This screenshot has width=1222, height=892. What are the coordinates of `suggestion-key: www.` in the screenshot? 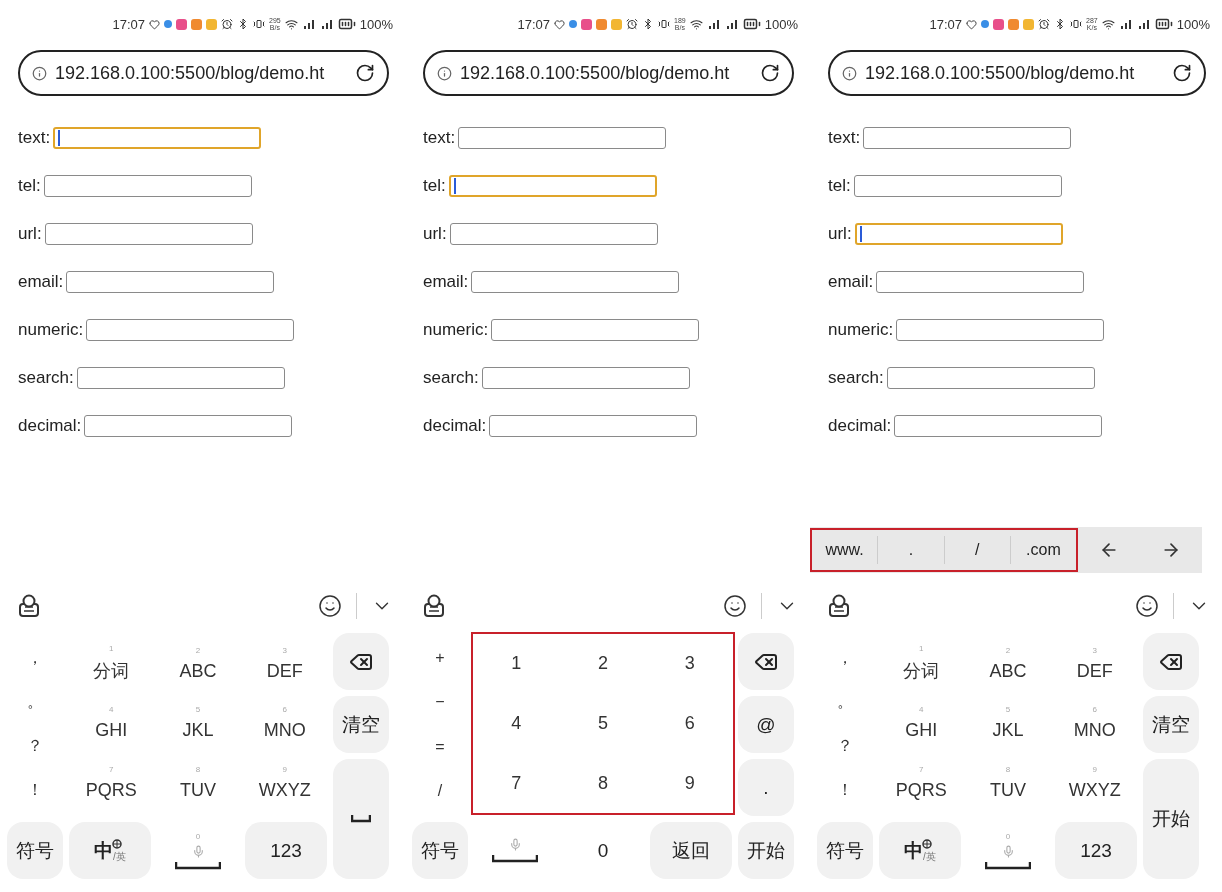 It's located at (845, 550).